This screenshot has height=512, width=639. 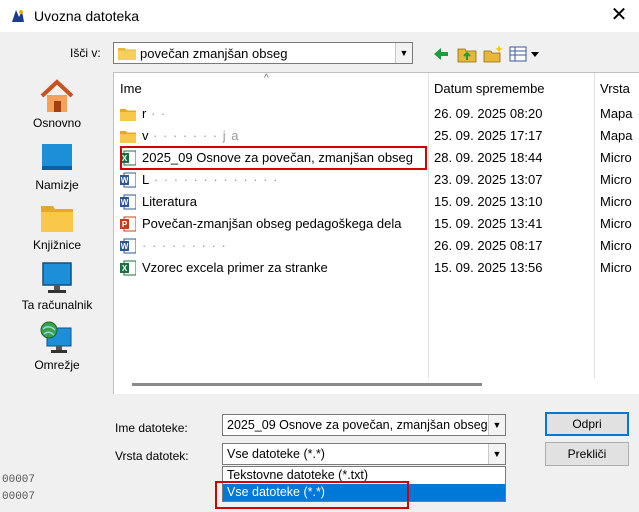 What do you see at coordinates (125, 268) in the screenshot?
I see `svg-text: X` at bounding box center [125, 268].